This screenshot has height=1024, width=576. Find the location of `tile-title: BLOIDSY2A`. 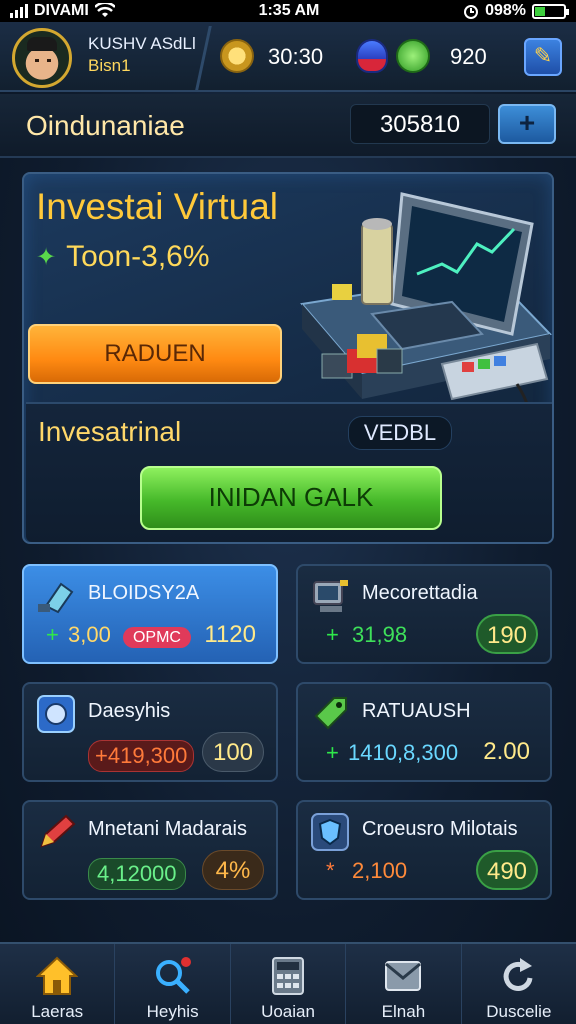

tile-title: BLOIDSY2A is located at coordinates (144, 593).